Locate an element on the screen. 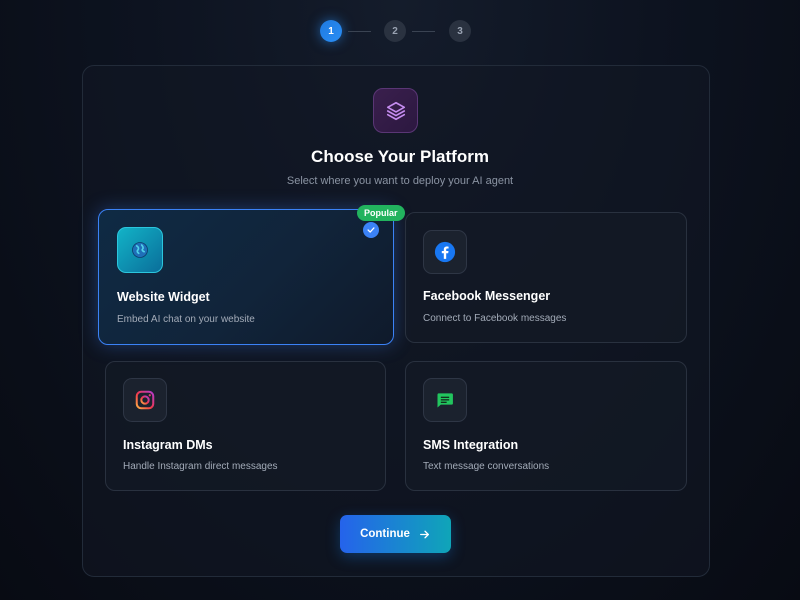  continue-button: Continue is located at coordinates (395, 534).